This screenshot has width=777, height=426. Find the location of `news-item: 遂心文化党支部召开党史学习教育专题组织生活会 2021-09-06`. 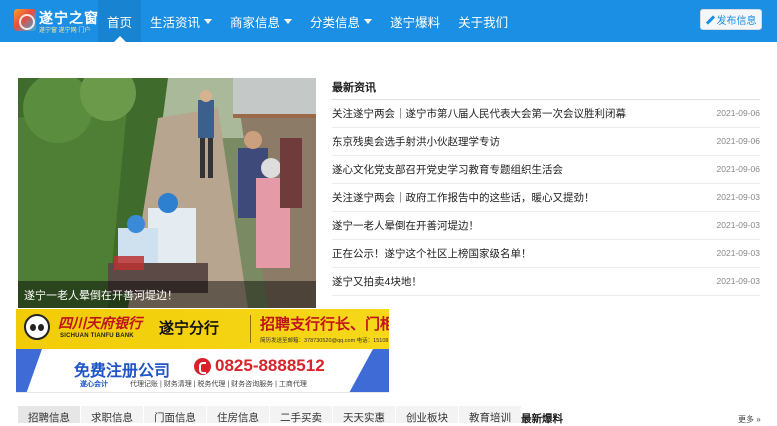

news-item: 遂心文化党支部召开党史学习教育专题组织生活会 2021-09-06 is located at coordinates (546, 170).